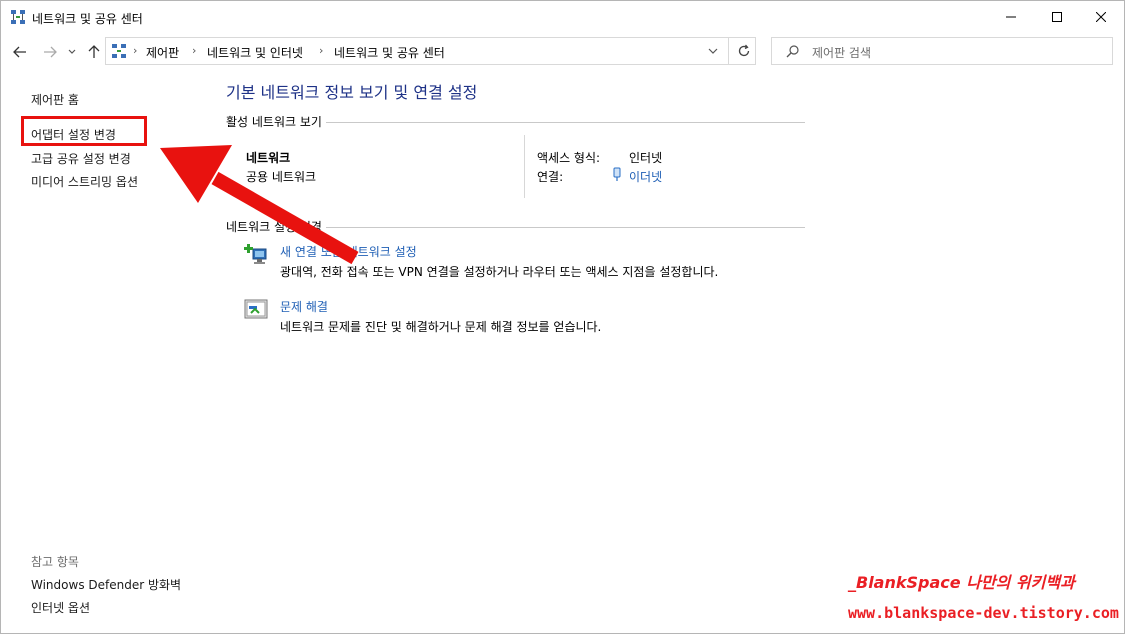  I want to click on search-placeholder: 제어판 검색, so click(842, 53).